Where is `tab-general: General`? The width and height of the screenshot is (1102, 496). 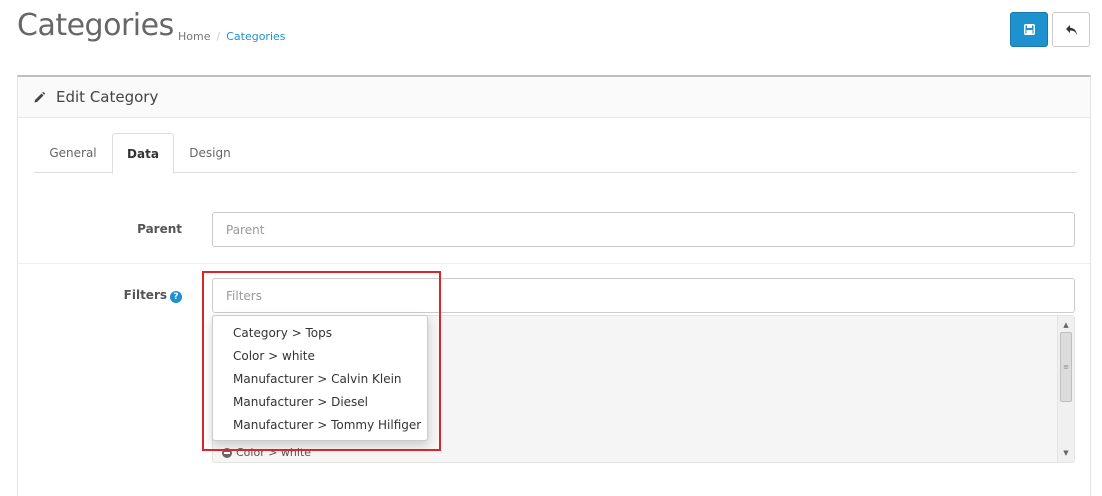 tab-general: General is located at coordinates (73, 153).